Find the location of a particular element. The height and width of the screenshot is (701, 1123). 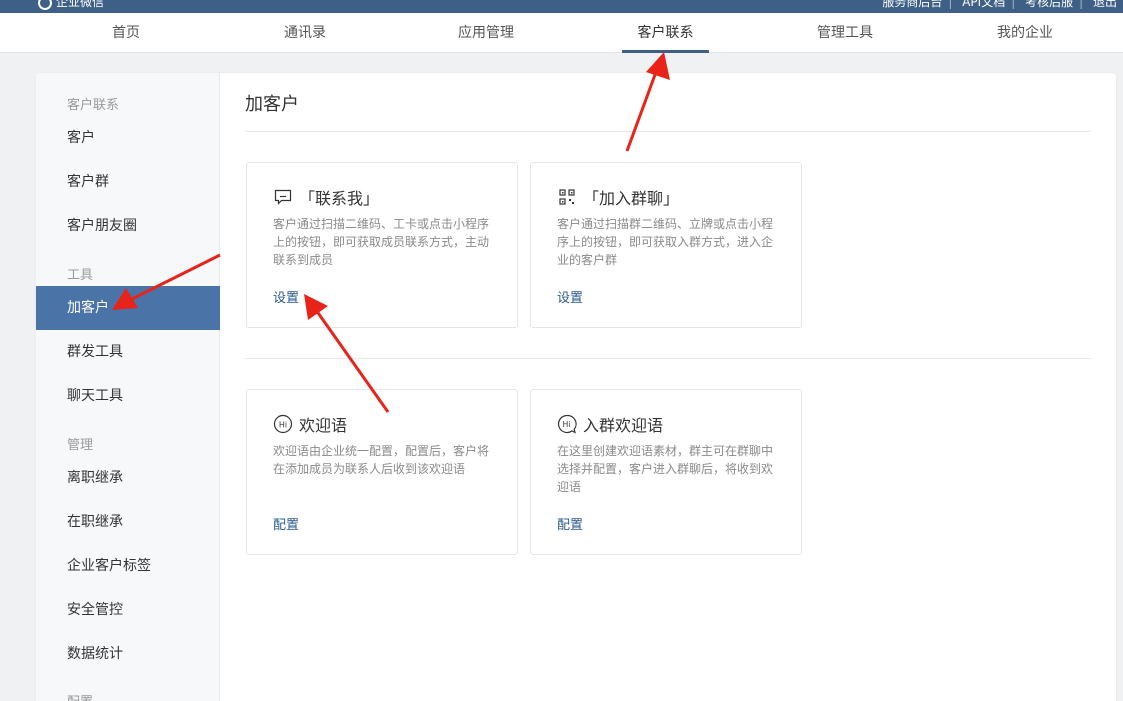

tab-app-management: 应用管理 is located at coordinates (486, 33).